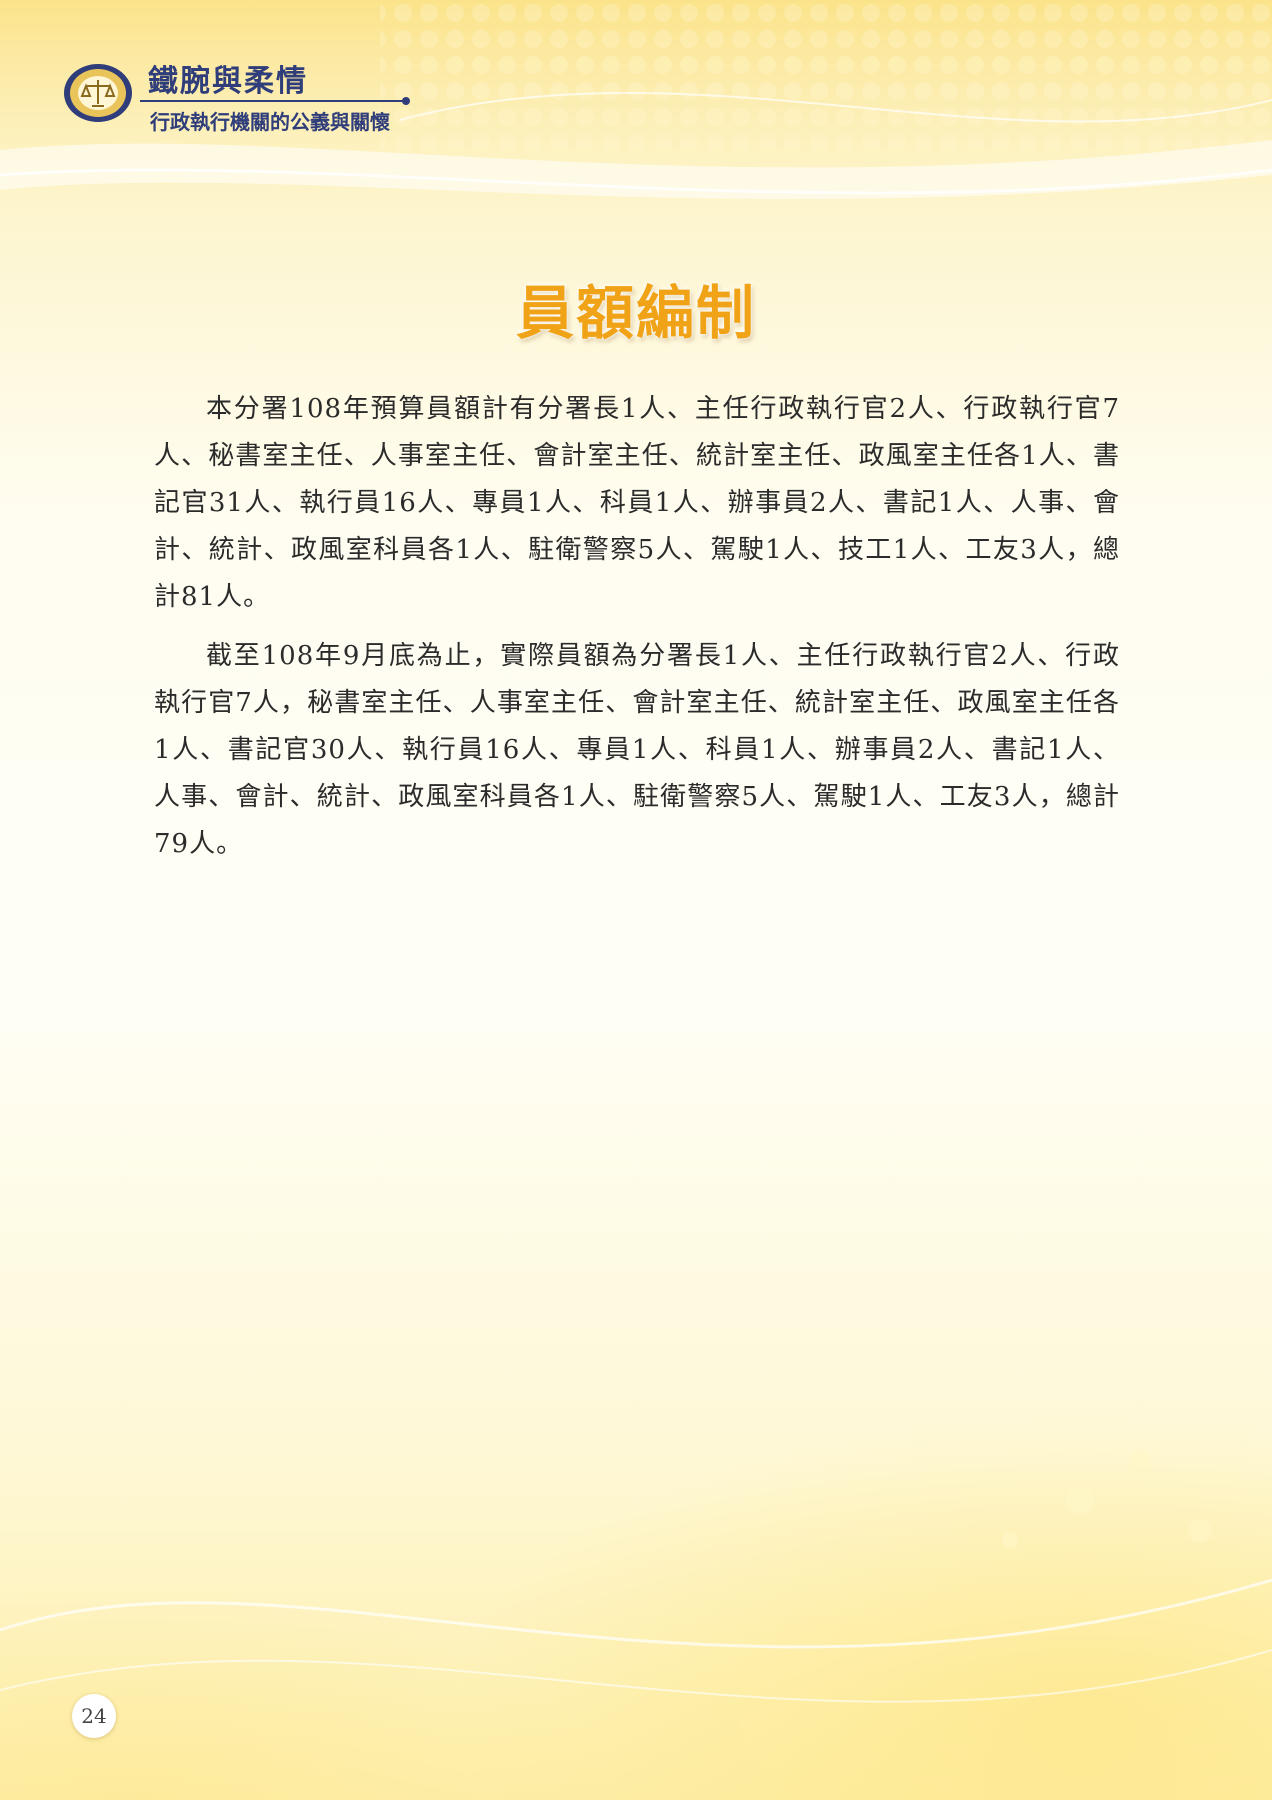 The image size is (1272, 1800). What do you see at coordinates (275, 101) in the screenshot?
I see `header-divider` at bounding box center [275, 101].